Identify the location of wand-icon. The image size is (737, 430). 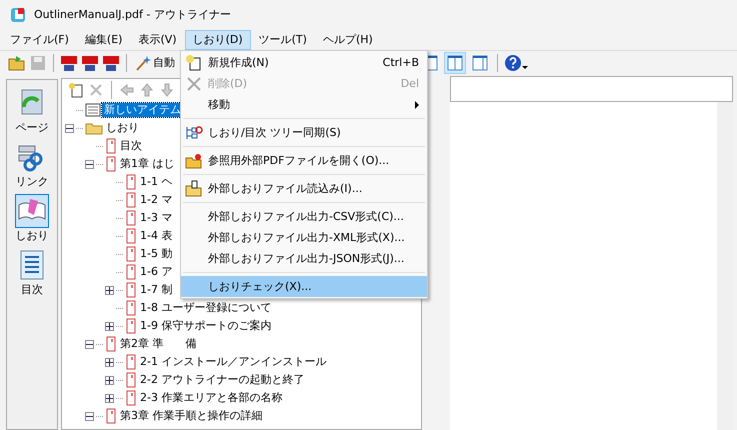
(143, 63).